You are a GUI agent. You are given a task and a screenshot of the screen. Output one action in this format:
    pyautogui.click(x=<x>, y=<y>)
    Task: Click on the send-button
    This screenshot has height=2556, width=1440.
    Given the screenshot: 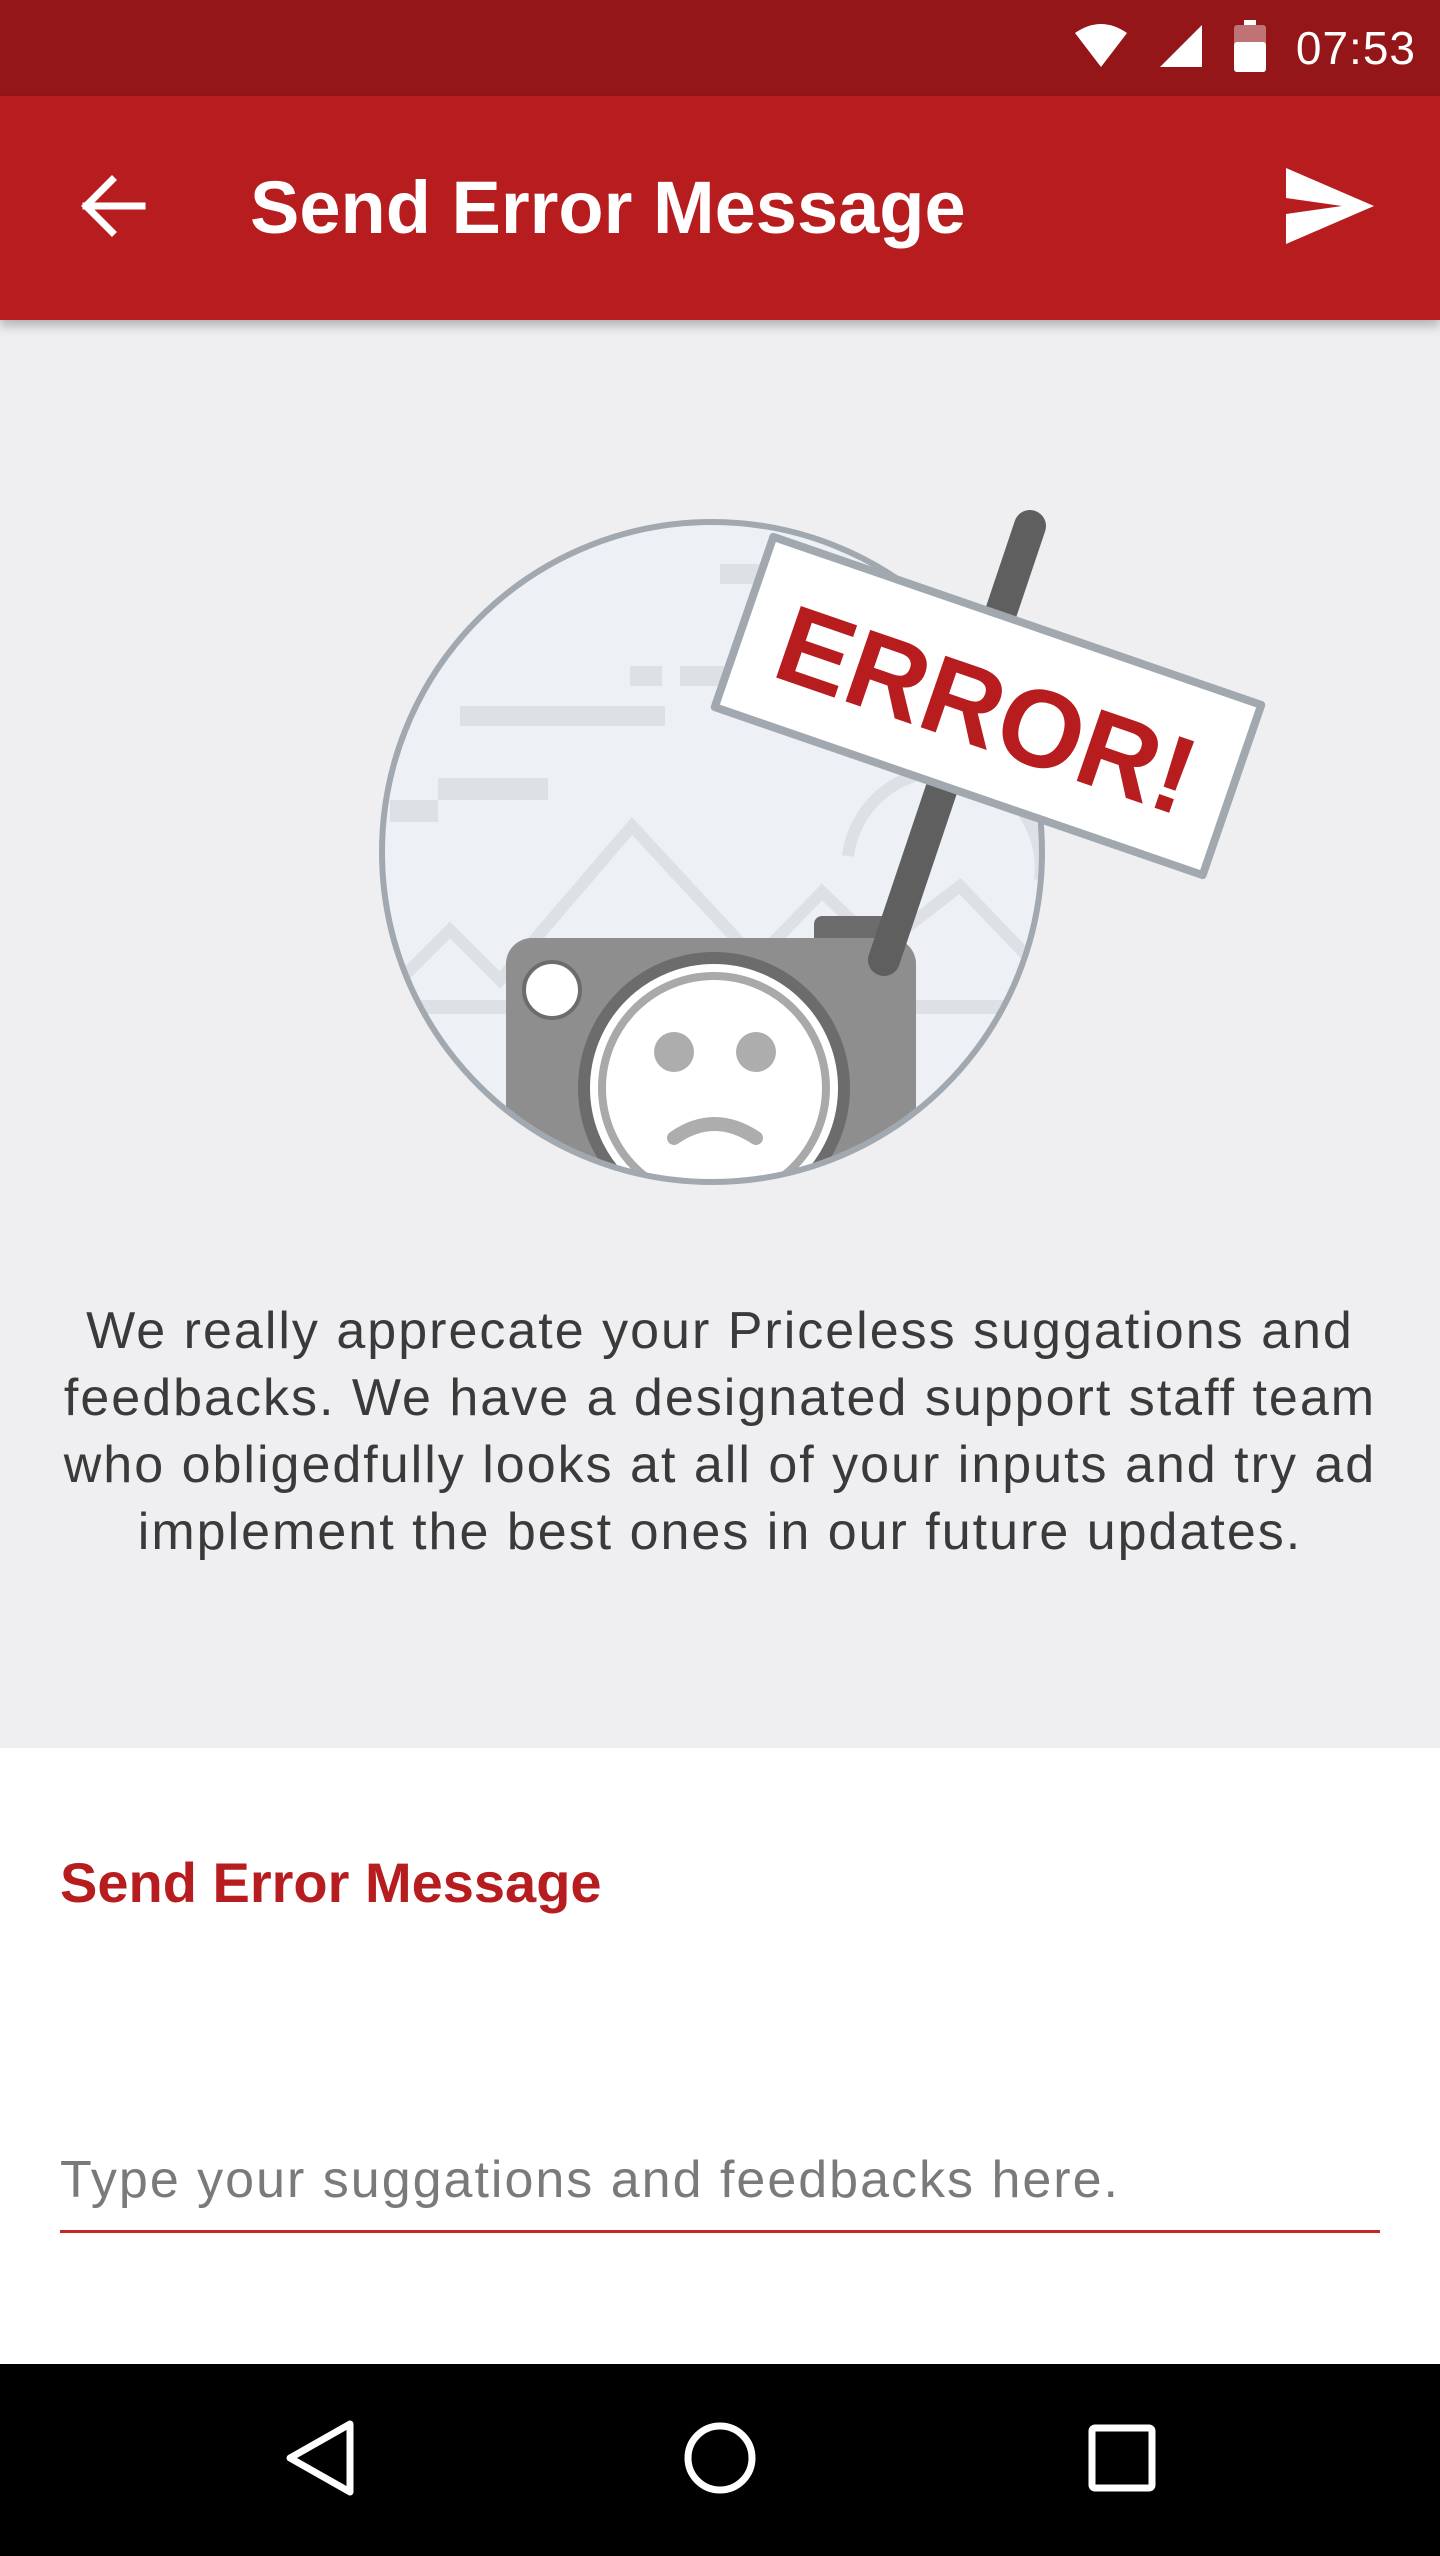 What is the action you would take?
    pyautogui.click(x=1330, y=208)
    